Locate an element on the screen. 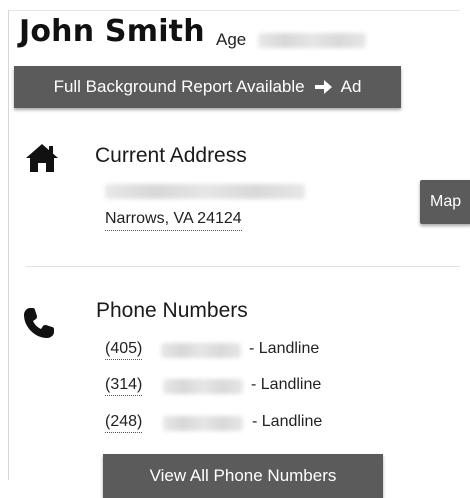 Image resolution: width=470 pixels, height=498 pixels. address-section-title: Current Address is located at coordinates (171, 155).